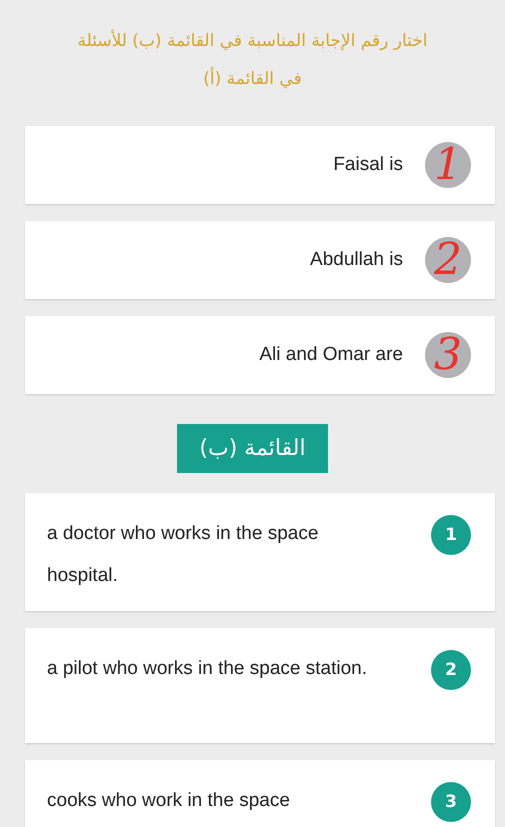 The width and height of the screenshot is (505, 827). I want to click on handwritten-answer: 2, so click(448, 260).